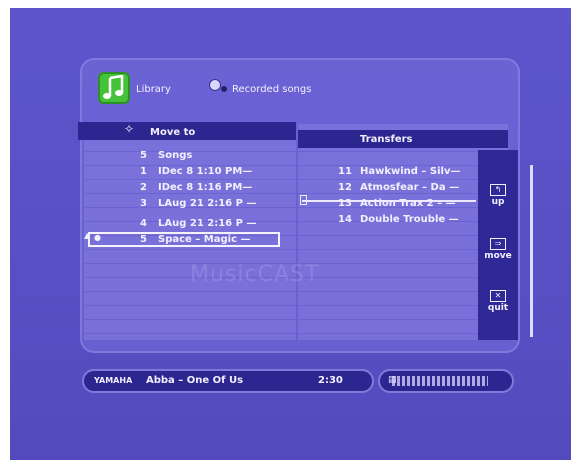 Image resolution: width=581 pixels, height=468 pixels. Describe the element at coordinates (175, 155) in the screenshot. I see `list-item: Songs` at that location.